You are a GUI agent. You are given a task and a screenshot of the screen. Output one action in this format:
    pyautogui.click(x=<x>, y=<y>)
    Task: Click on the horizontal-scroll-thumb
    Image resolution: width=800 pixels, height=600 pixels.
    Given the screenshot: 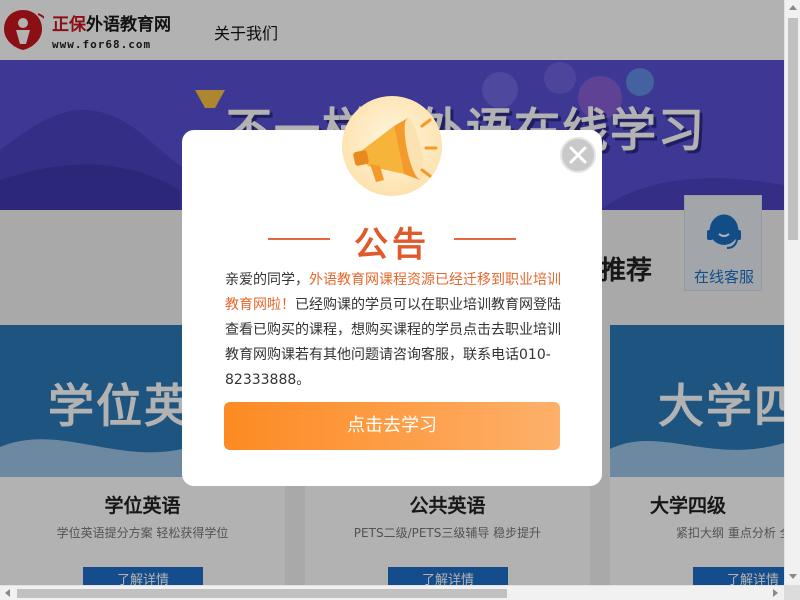 What is the action you would take?
    pyautogui.click(x=262, y=593)
    